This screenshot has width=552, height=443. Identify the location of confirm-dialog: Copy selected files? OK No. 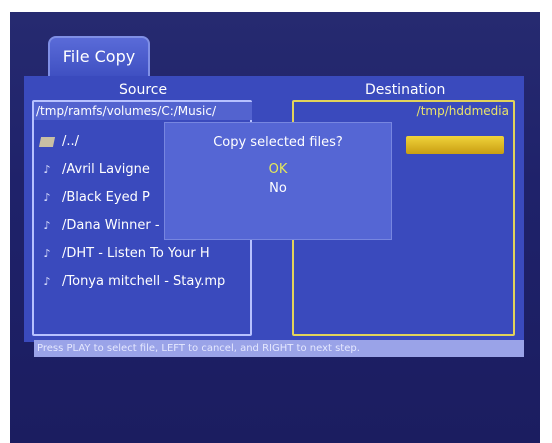
(278, 181).